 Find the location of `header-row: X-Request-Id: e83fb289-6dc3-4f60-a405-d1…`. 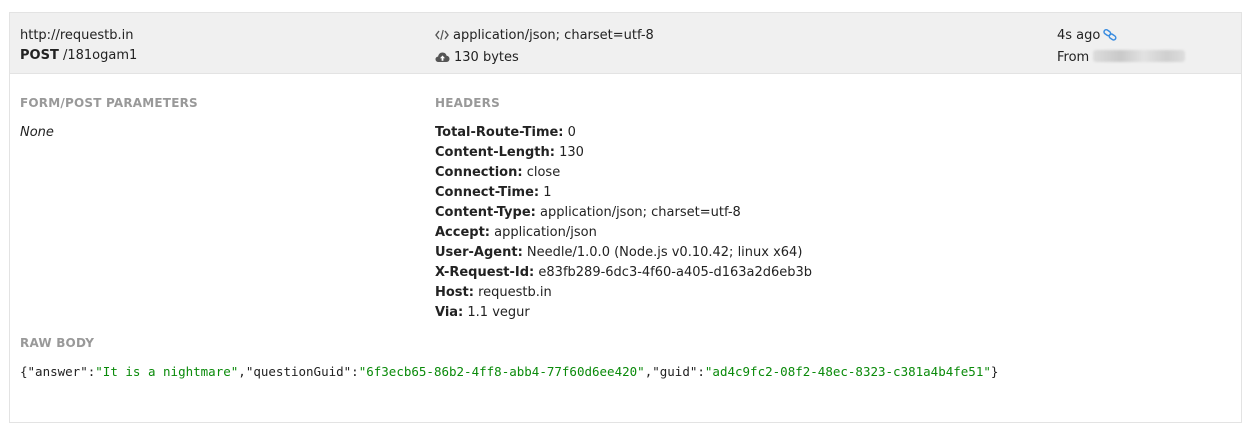

header-row: X-Request-Id: e83fb289-6dc3-4f60-a405-d1… is located at coordinates (623, 273).